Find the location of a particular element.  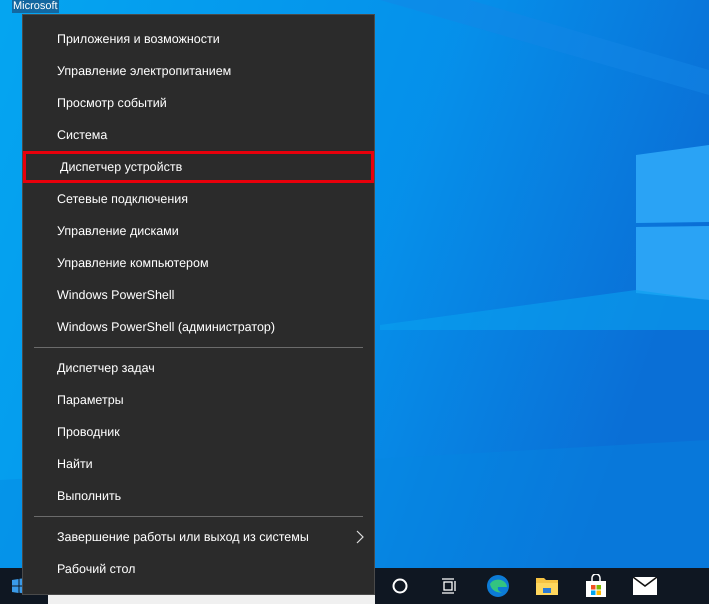

envelope-icon is located at coordinates (644, 586).